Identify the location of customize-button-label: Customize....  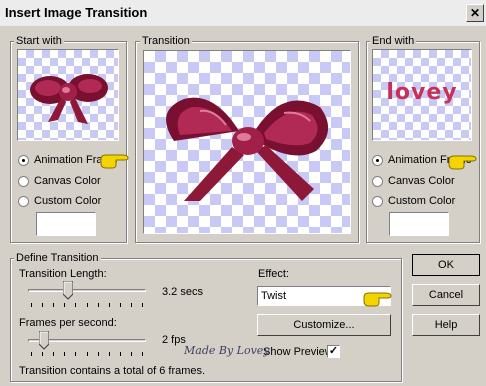
(324, 325).